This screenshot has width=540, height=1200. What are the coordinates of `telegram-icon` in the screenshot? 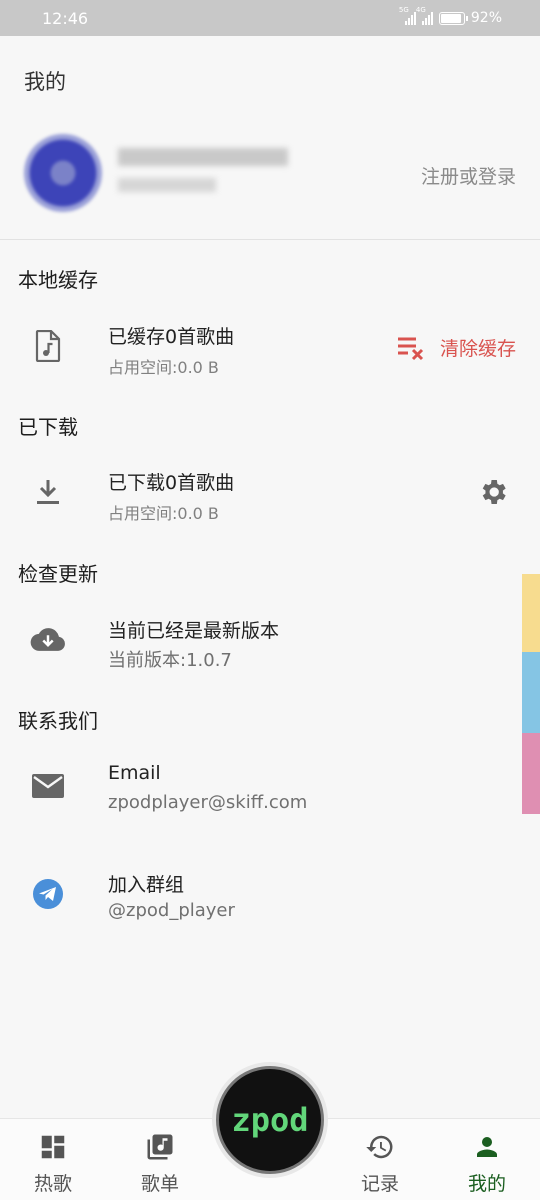 It's located at (48, 894).